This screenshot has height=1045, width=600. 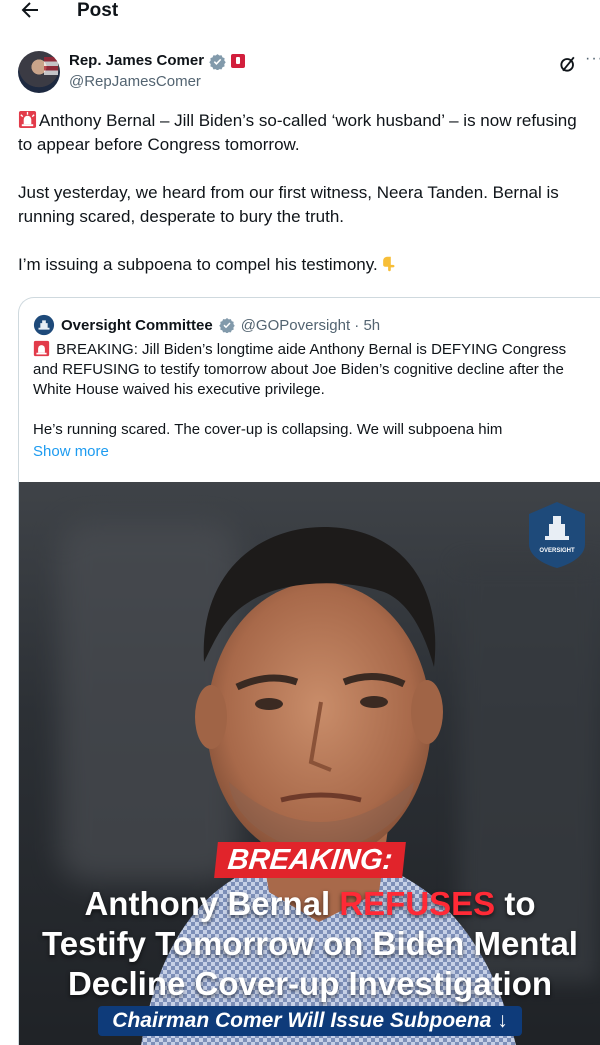 What do you see at coordinates (300, 14) in the screenshot?
I see `top-bar: Post` at bounding box center [300, 14].